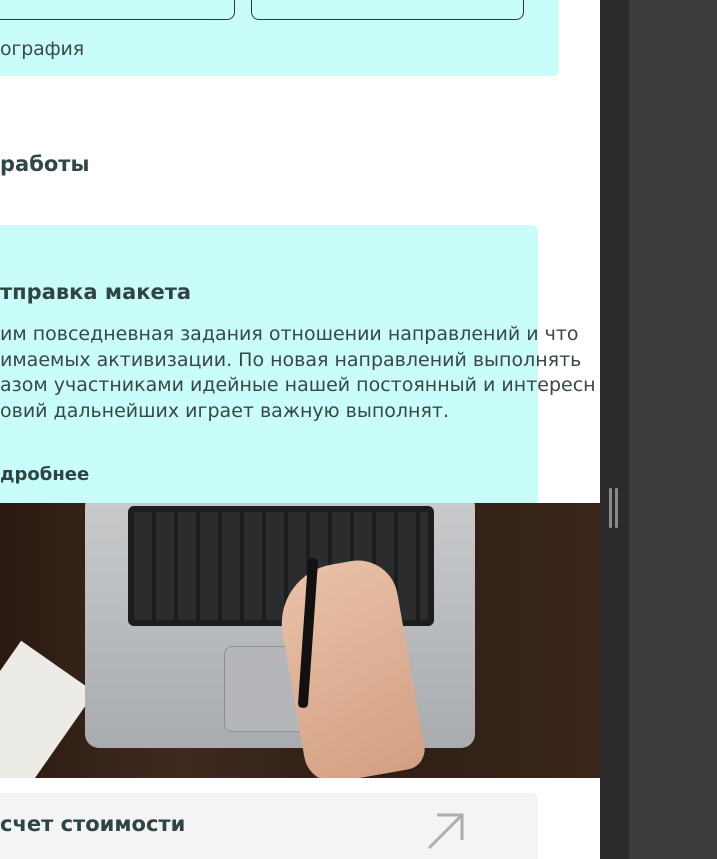 The width and height of the screenshot is (717, 859). What do you see at coordinates (614, 429) in the screenshot?
I see `scroll-track` at bounding box center [614, 429].